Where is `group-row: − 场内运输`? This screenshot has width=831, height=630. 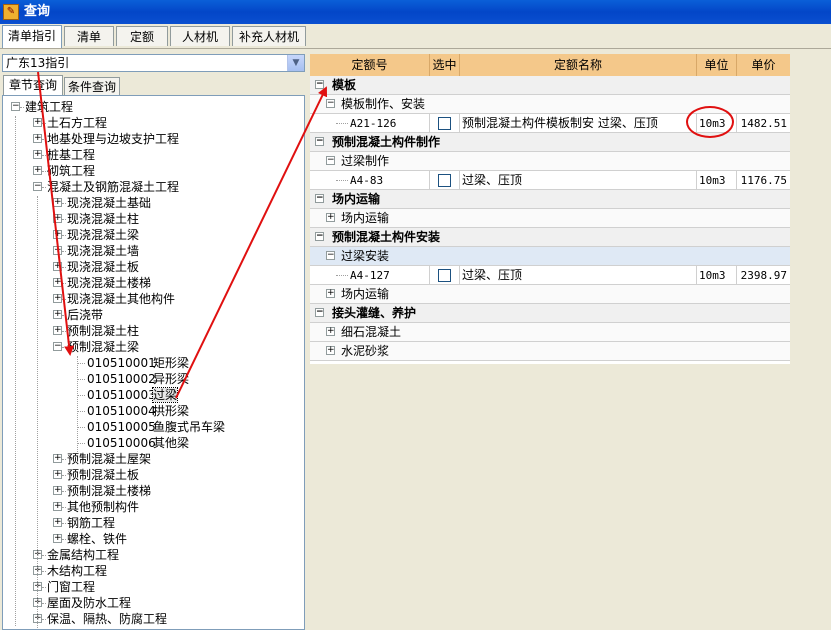 group-row: − 场内运输 is located at coordinates (550, 199).